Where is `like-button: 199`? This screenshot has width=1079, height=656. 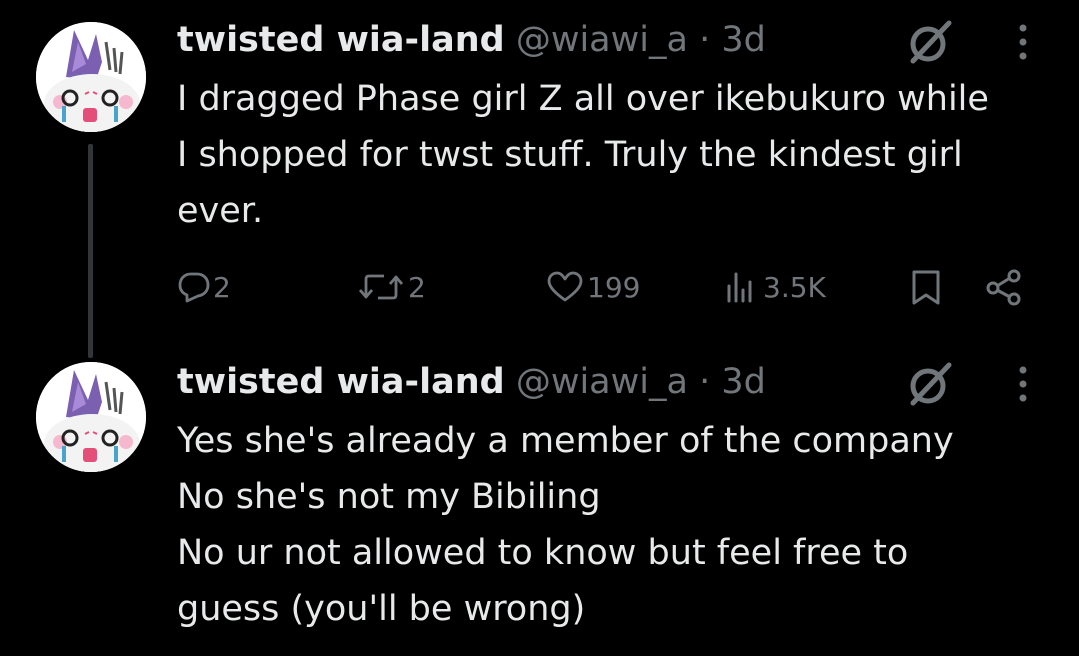 like-button: 199 is located at coordinates (592, 287).